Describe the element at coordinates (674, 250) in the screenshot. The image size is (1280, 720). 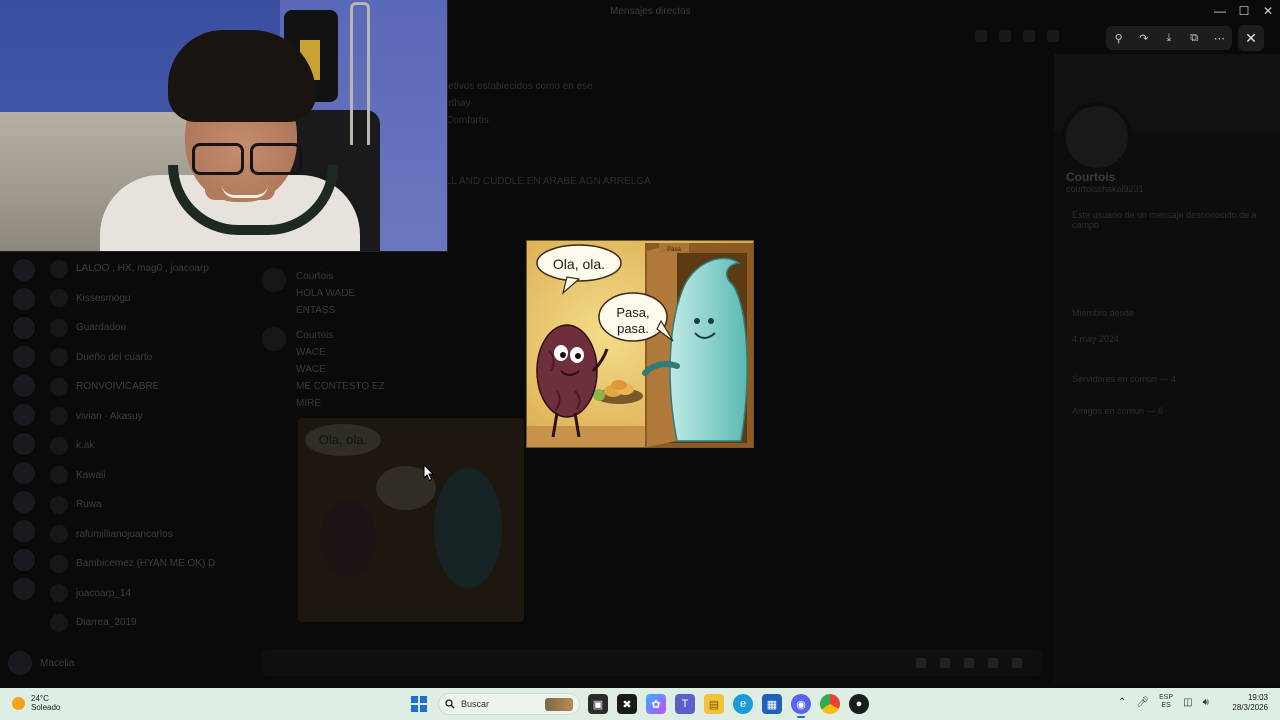
I see `door-sign: Pasa` at that location.